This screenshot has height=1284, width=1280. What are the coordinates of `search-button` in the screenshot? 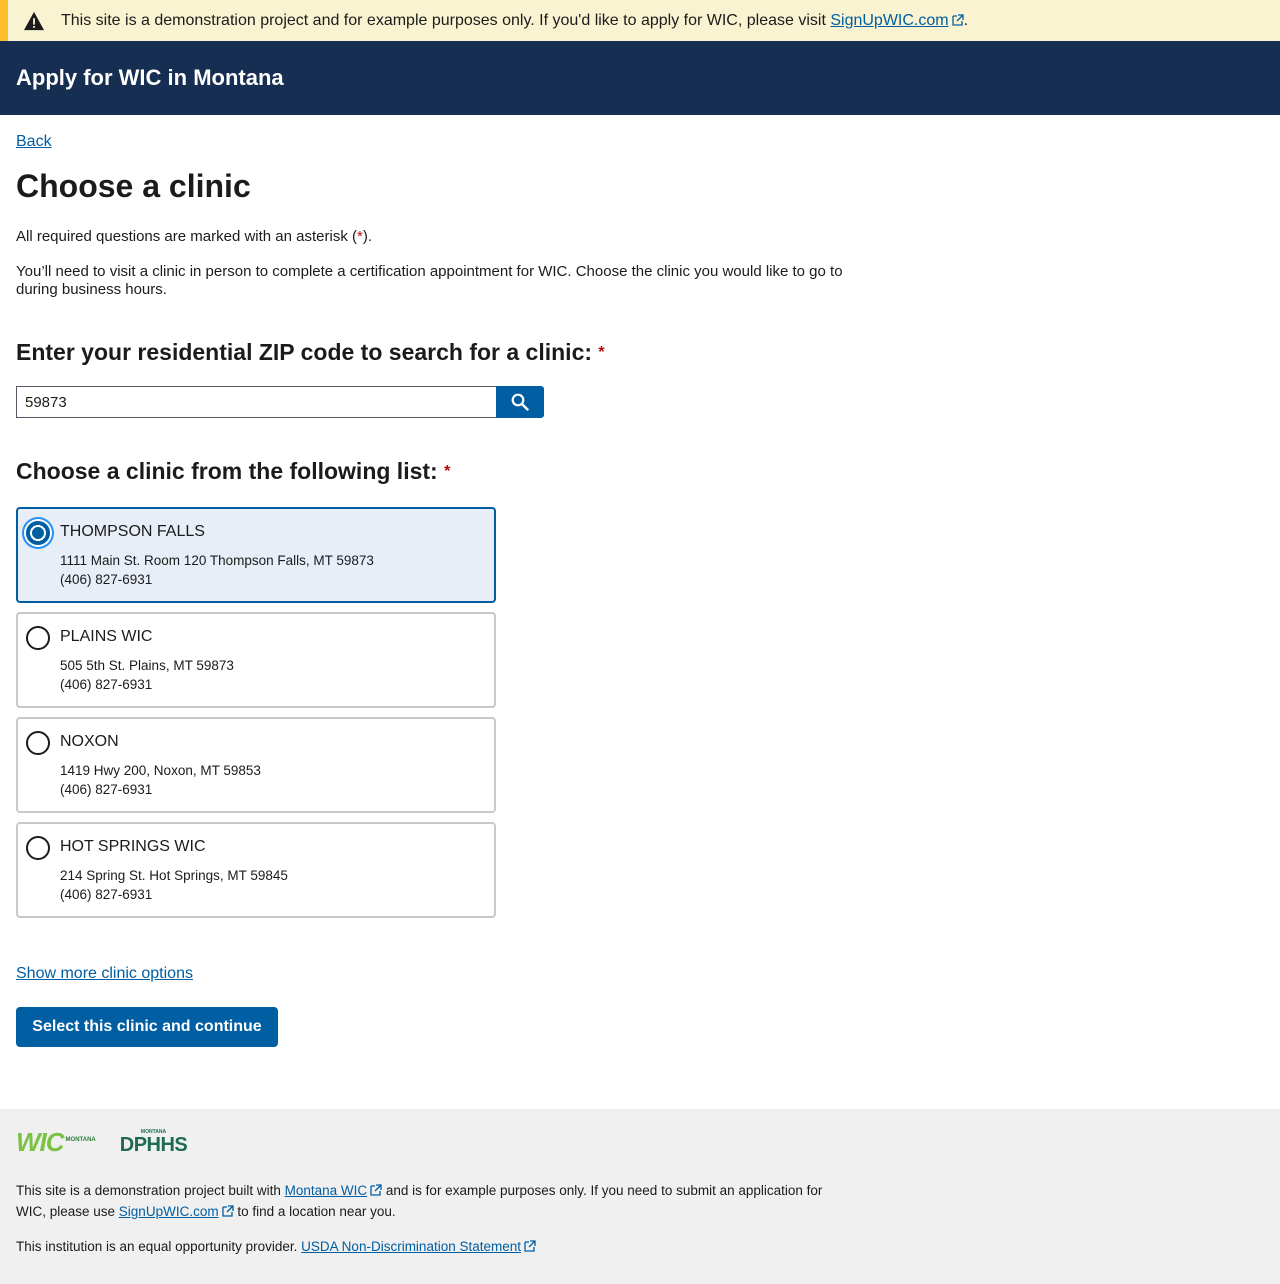 It's located at (520, 402).